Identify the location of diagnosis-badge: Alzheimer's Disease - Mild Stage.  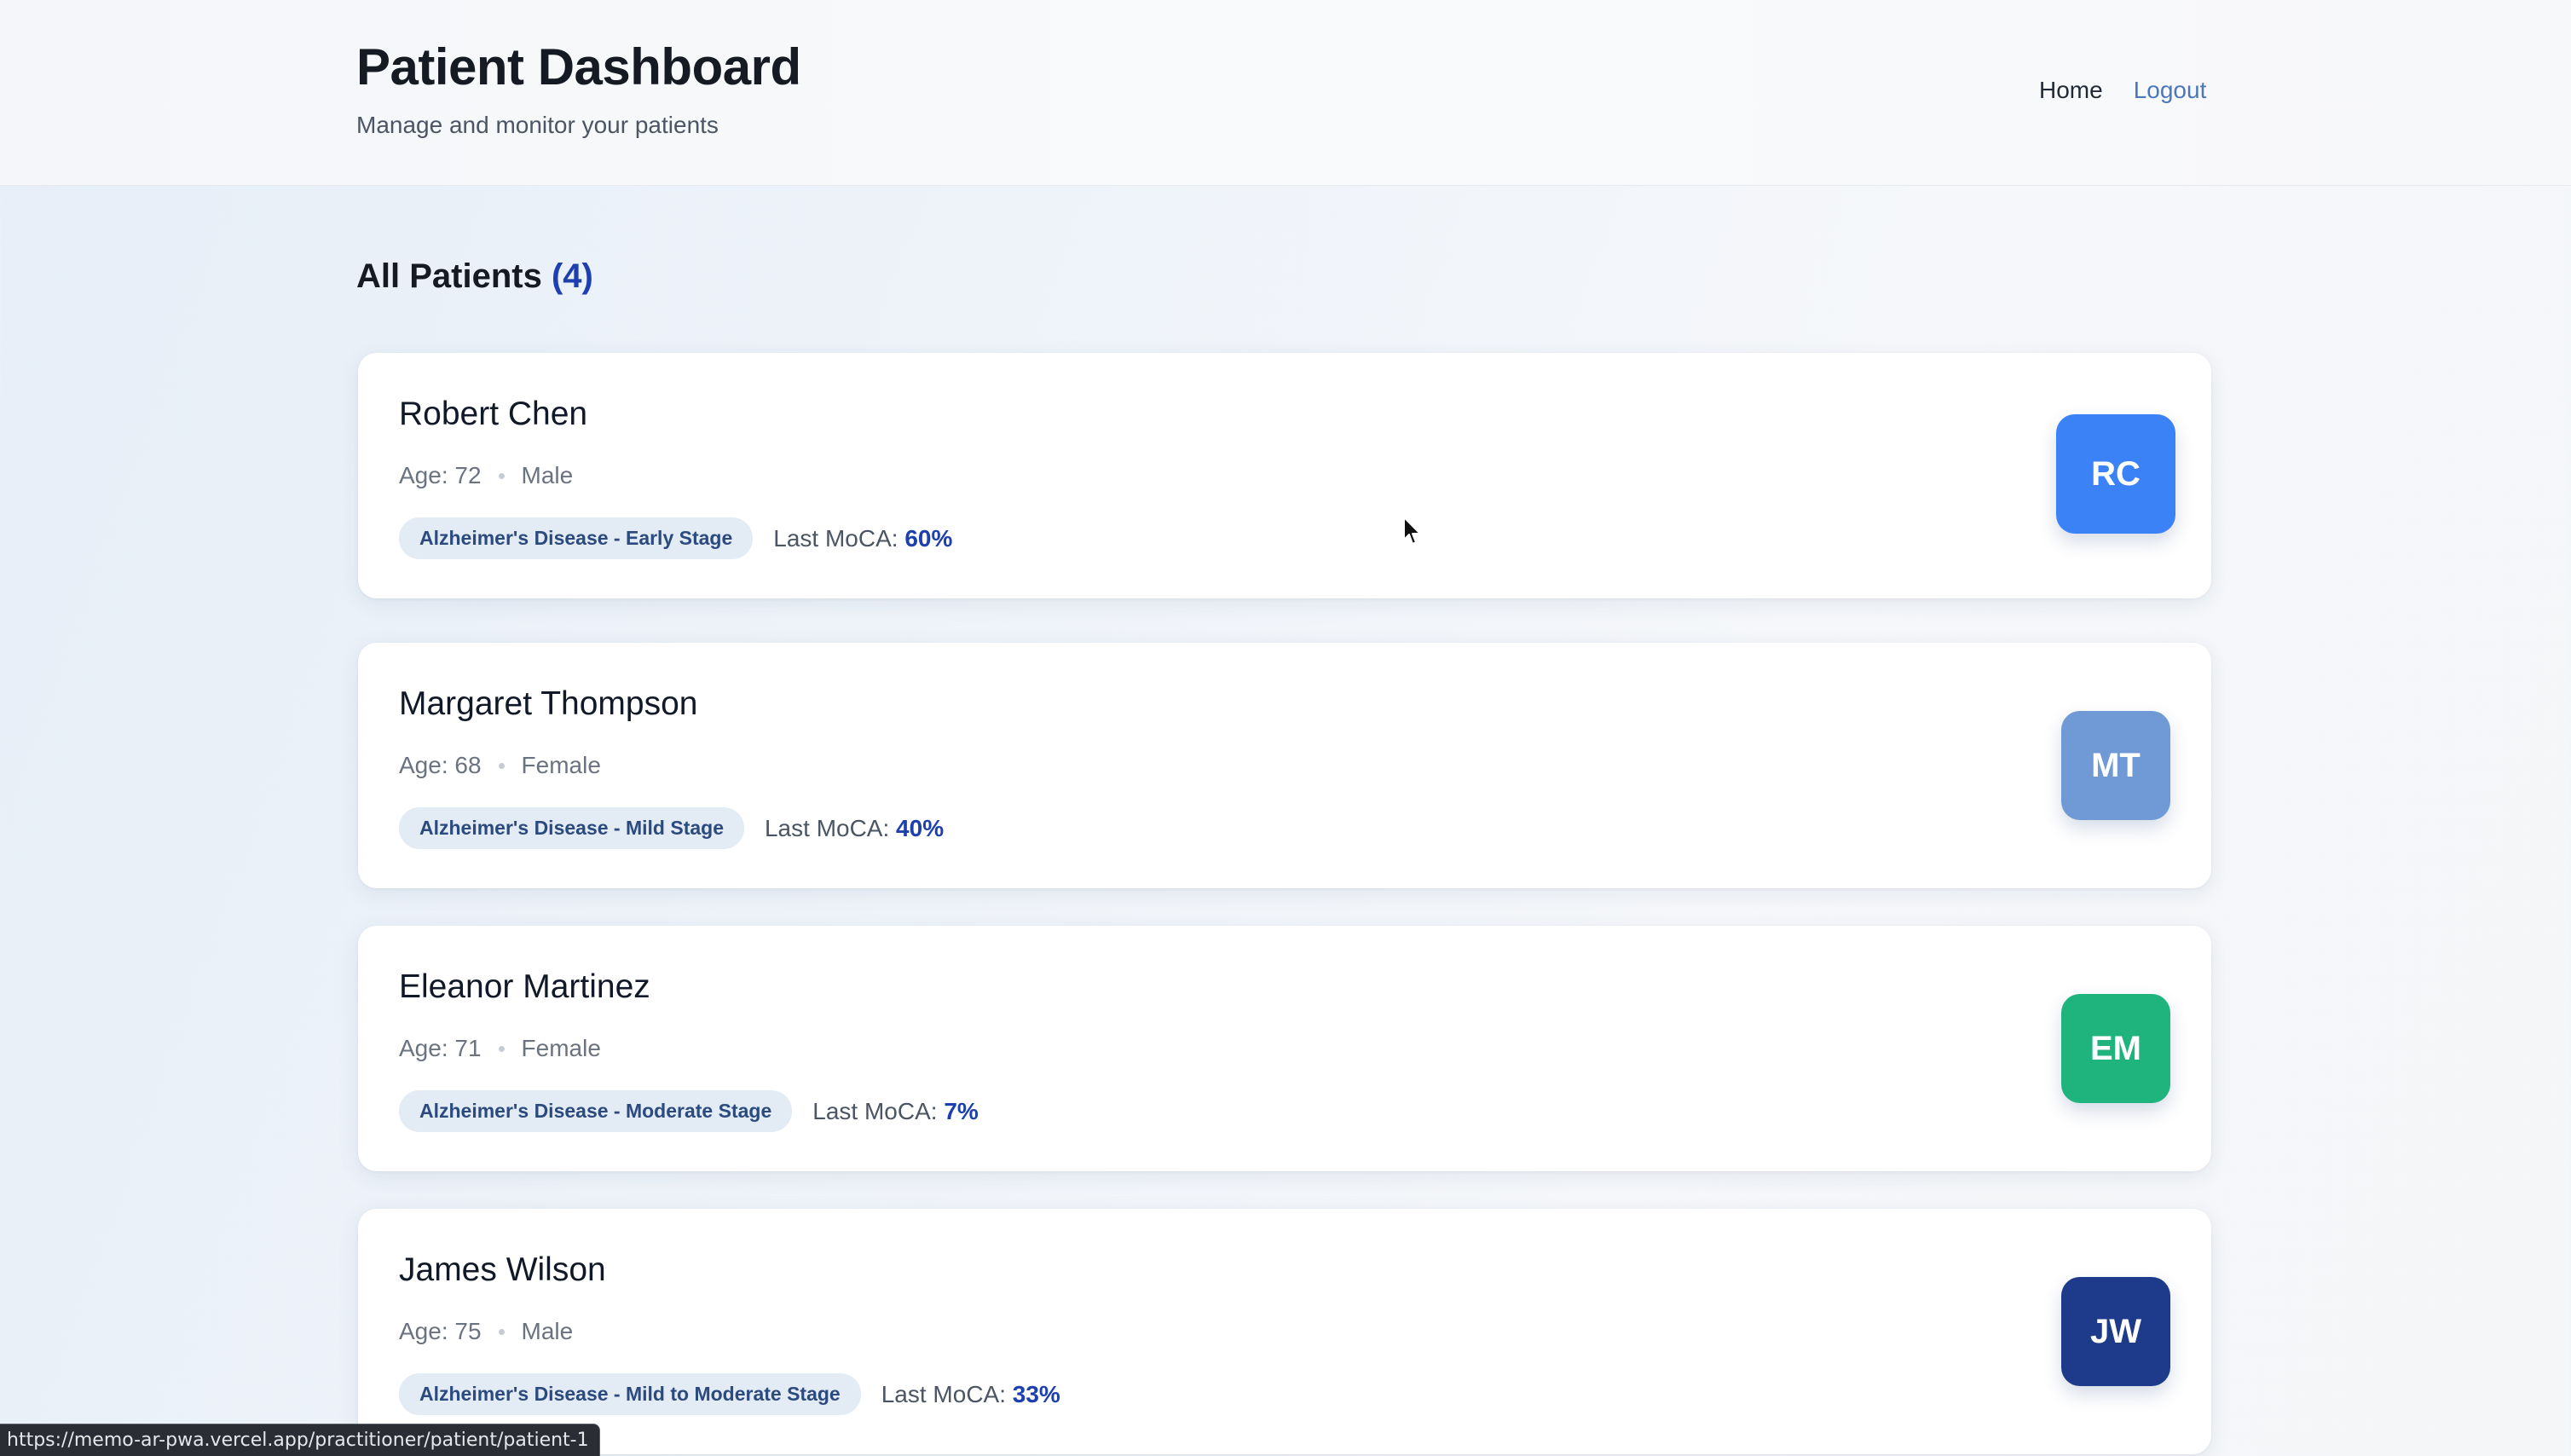
(572, 828).